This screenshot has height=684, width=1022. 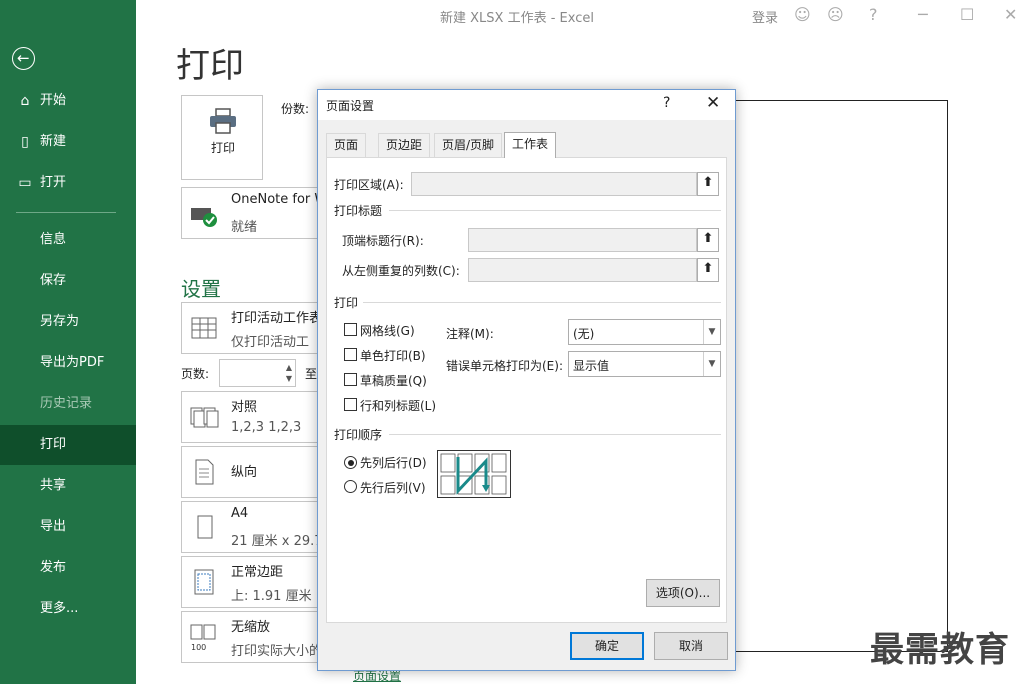 What do you see at coordinates (369, 185) in the screenshot?
I see `print-area-label: 打印区域(A):` at bounding box center [369, 185].